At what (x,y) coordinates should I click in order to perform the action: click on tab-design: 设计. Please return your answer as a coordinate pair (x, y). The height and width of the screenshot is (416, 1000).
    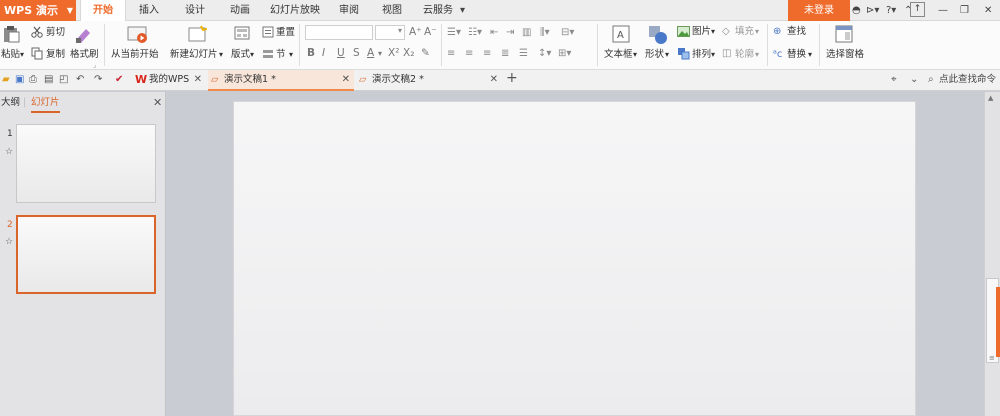
    Looking at the image, I should click on (195, 10).